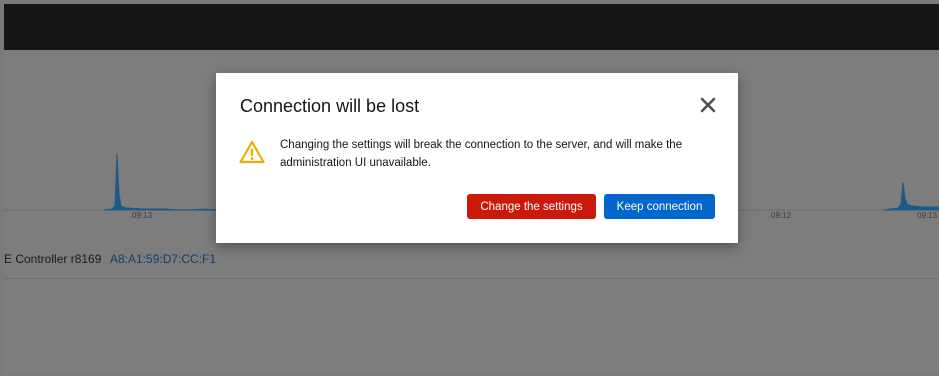 Image resolution: width=939 pixels, height=376 pixels. Describe the element at coordinates (781, 215) in the screenshot. I see `graph-tick-label: 09:12` at that location.